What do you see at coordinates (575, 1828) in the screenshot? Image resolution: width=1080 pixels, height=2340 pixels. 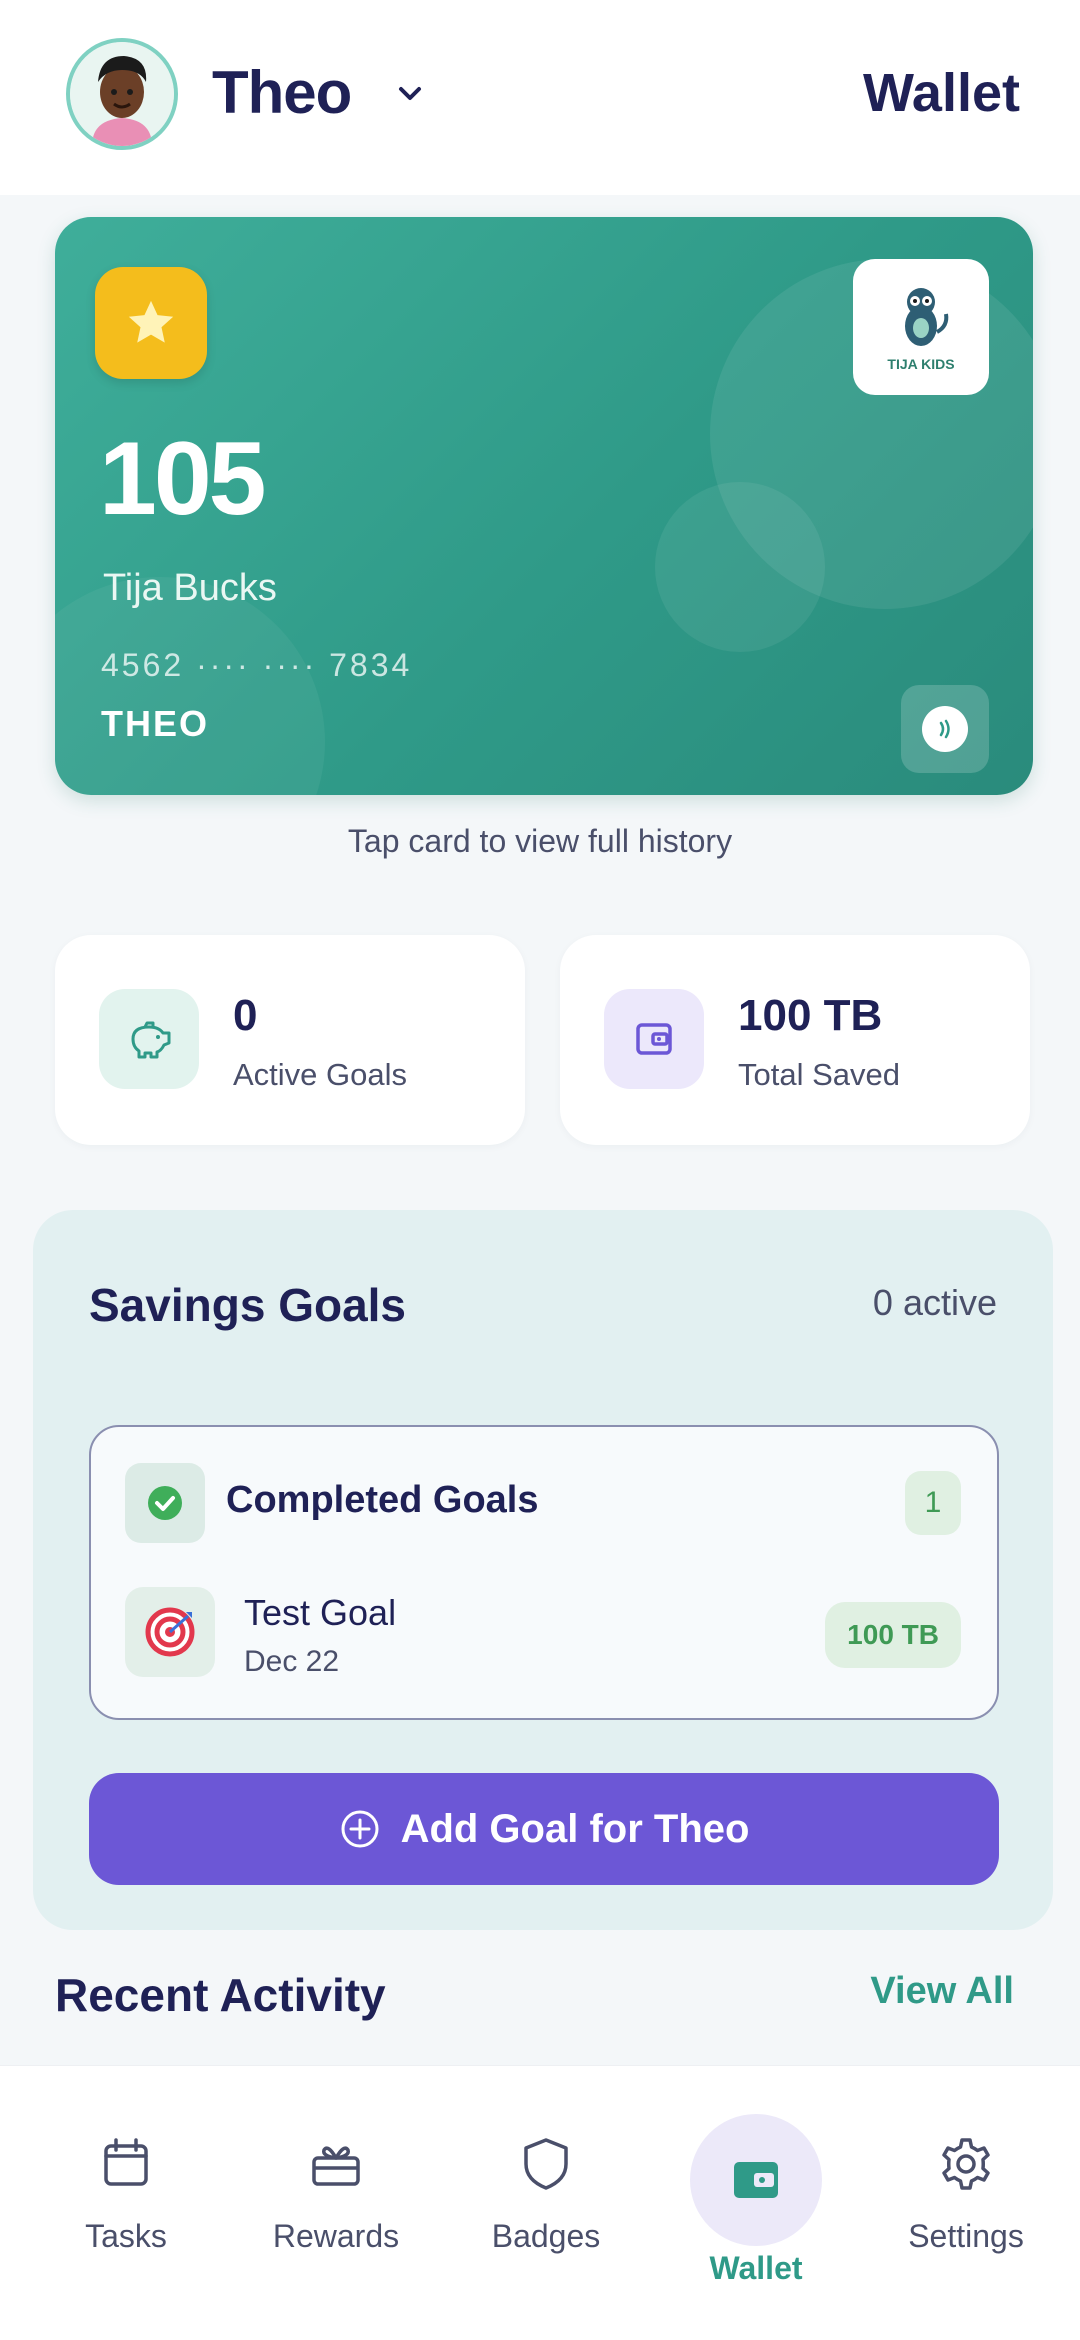 I see `add-goal-label: Add Goal for Theo` at bounding box center [575, 1828].